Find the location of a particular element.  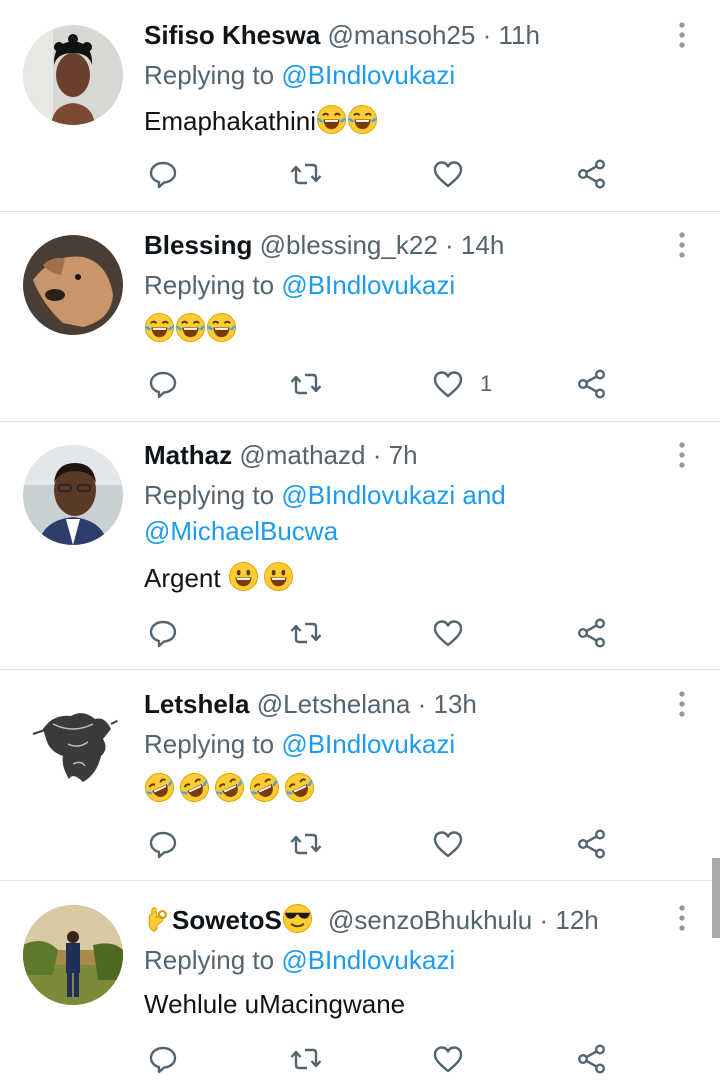

user-handle: @Letshelana is located at coordinates (334, 704).